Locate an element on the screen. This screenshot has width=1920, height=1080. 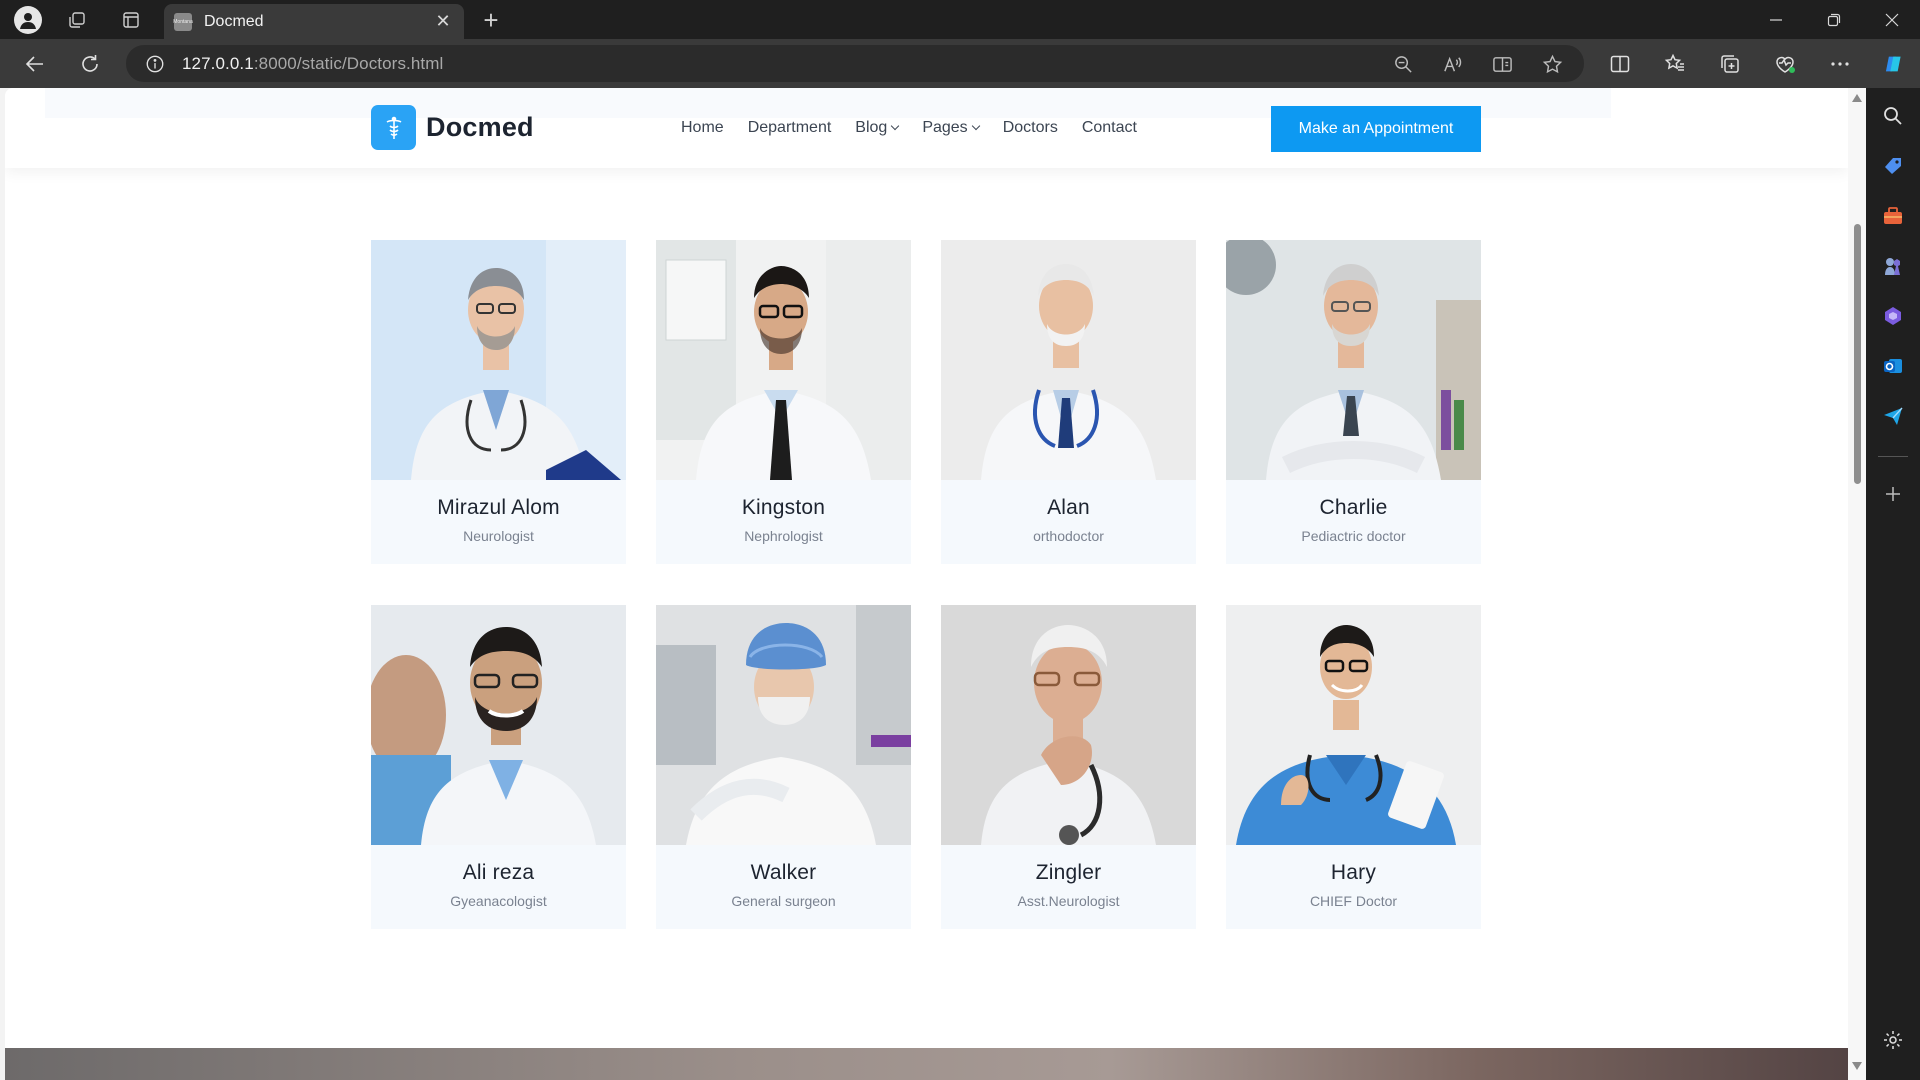
games-chess-icon is located at coordinates (1893, 266).